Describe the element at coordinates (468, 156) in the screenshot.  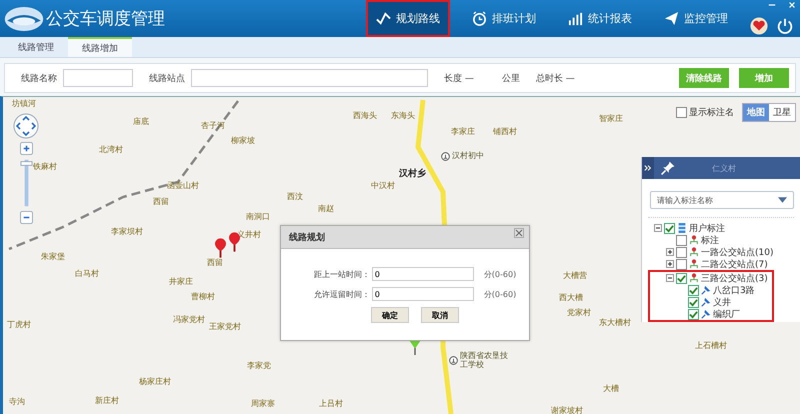
I see `place-name: 汉村初中` at that location.